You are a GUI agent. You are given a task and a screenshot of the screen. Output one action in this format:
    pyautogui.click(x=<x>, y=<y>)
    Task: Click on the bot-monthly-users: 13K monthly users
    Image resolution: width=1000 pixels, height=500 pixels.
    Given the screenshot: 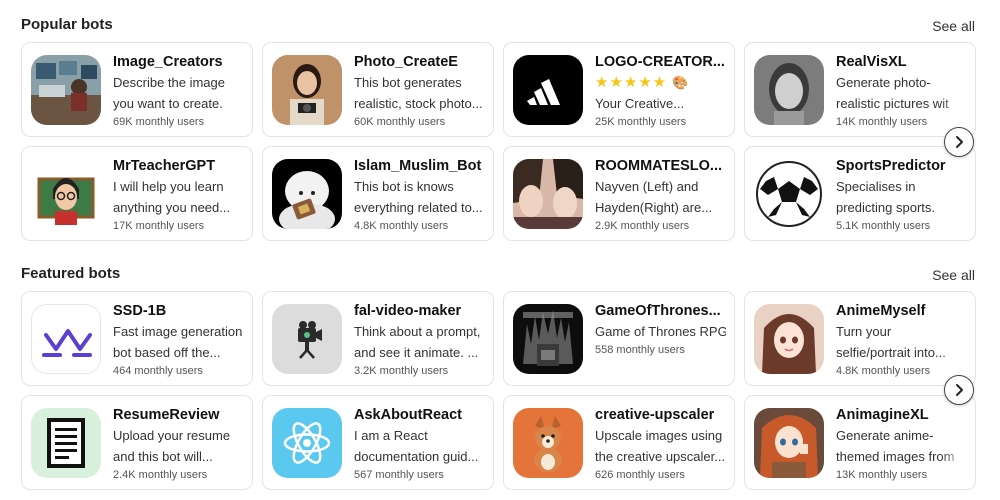 What is the action you would take?
    pyautogui.click(x=882, y=475)
    